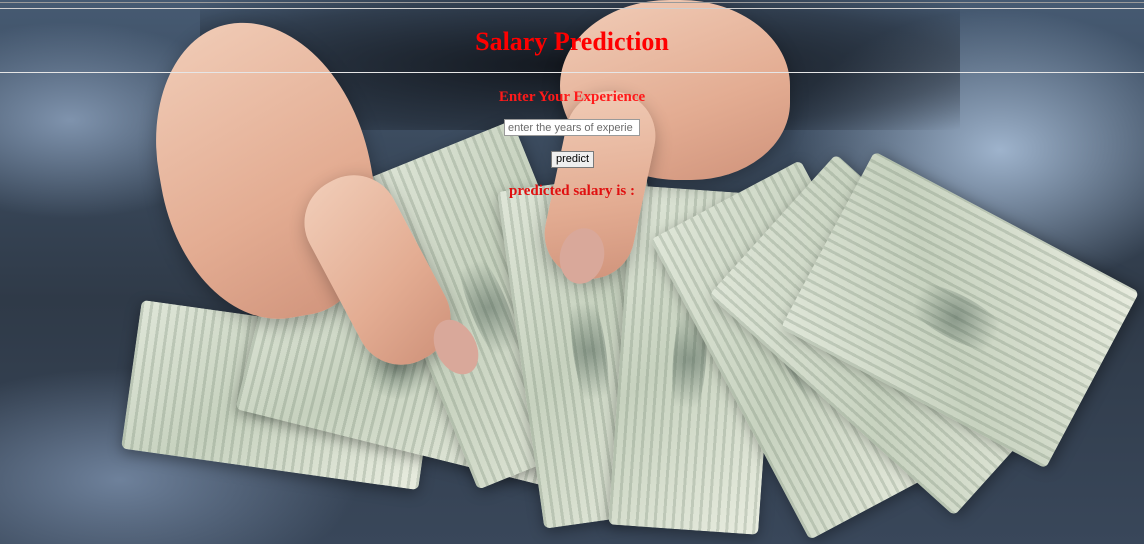 The width and height of the screenshot is (1144, 544). I want to click on experience-input, so click(572, 127).